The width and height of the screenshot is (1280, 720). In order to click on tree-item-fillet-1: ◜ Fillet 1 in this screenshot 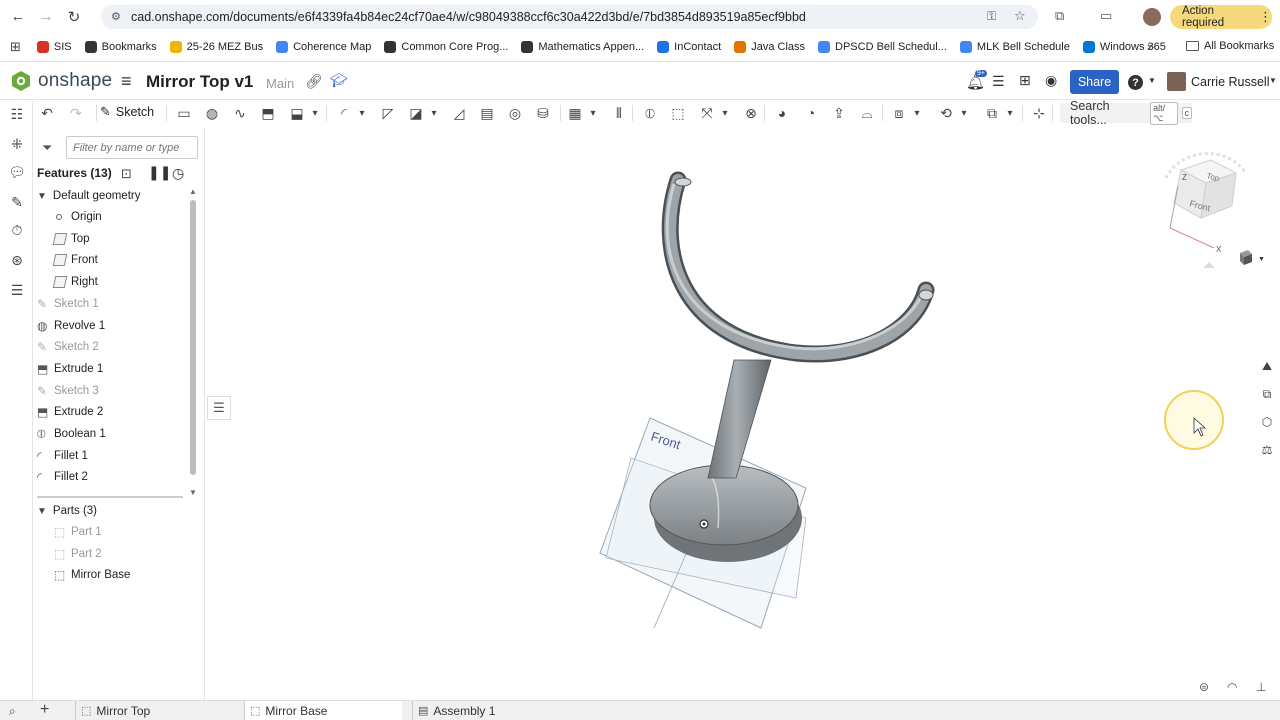, I will do `click(62, 456)`.